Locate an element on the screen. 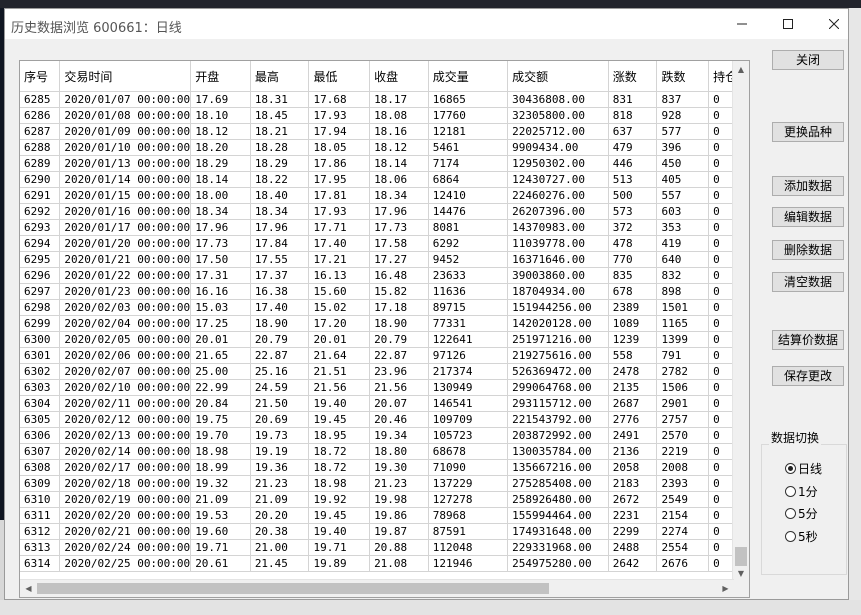  edit-data-button: 编辑数据 is located at coordinates (808, 217).